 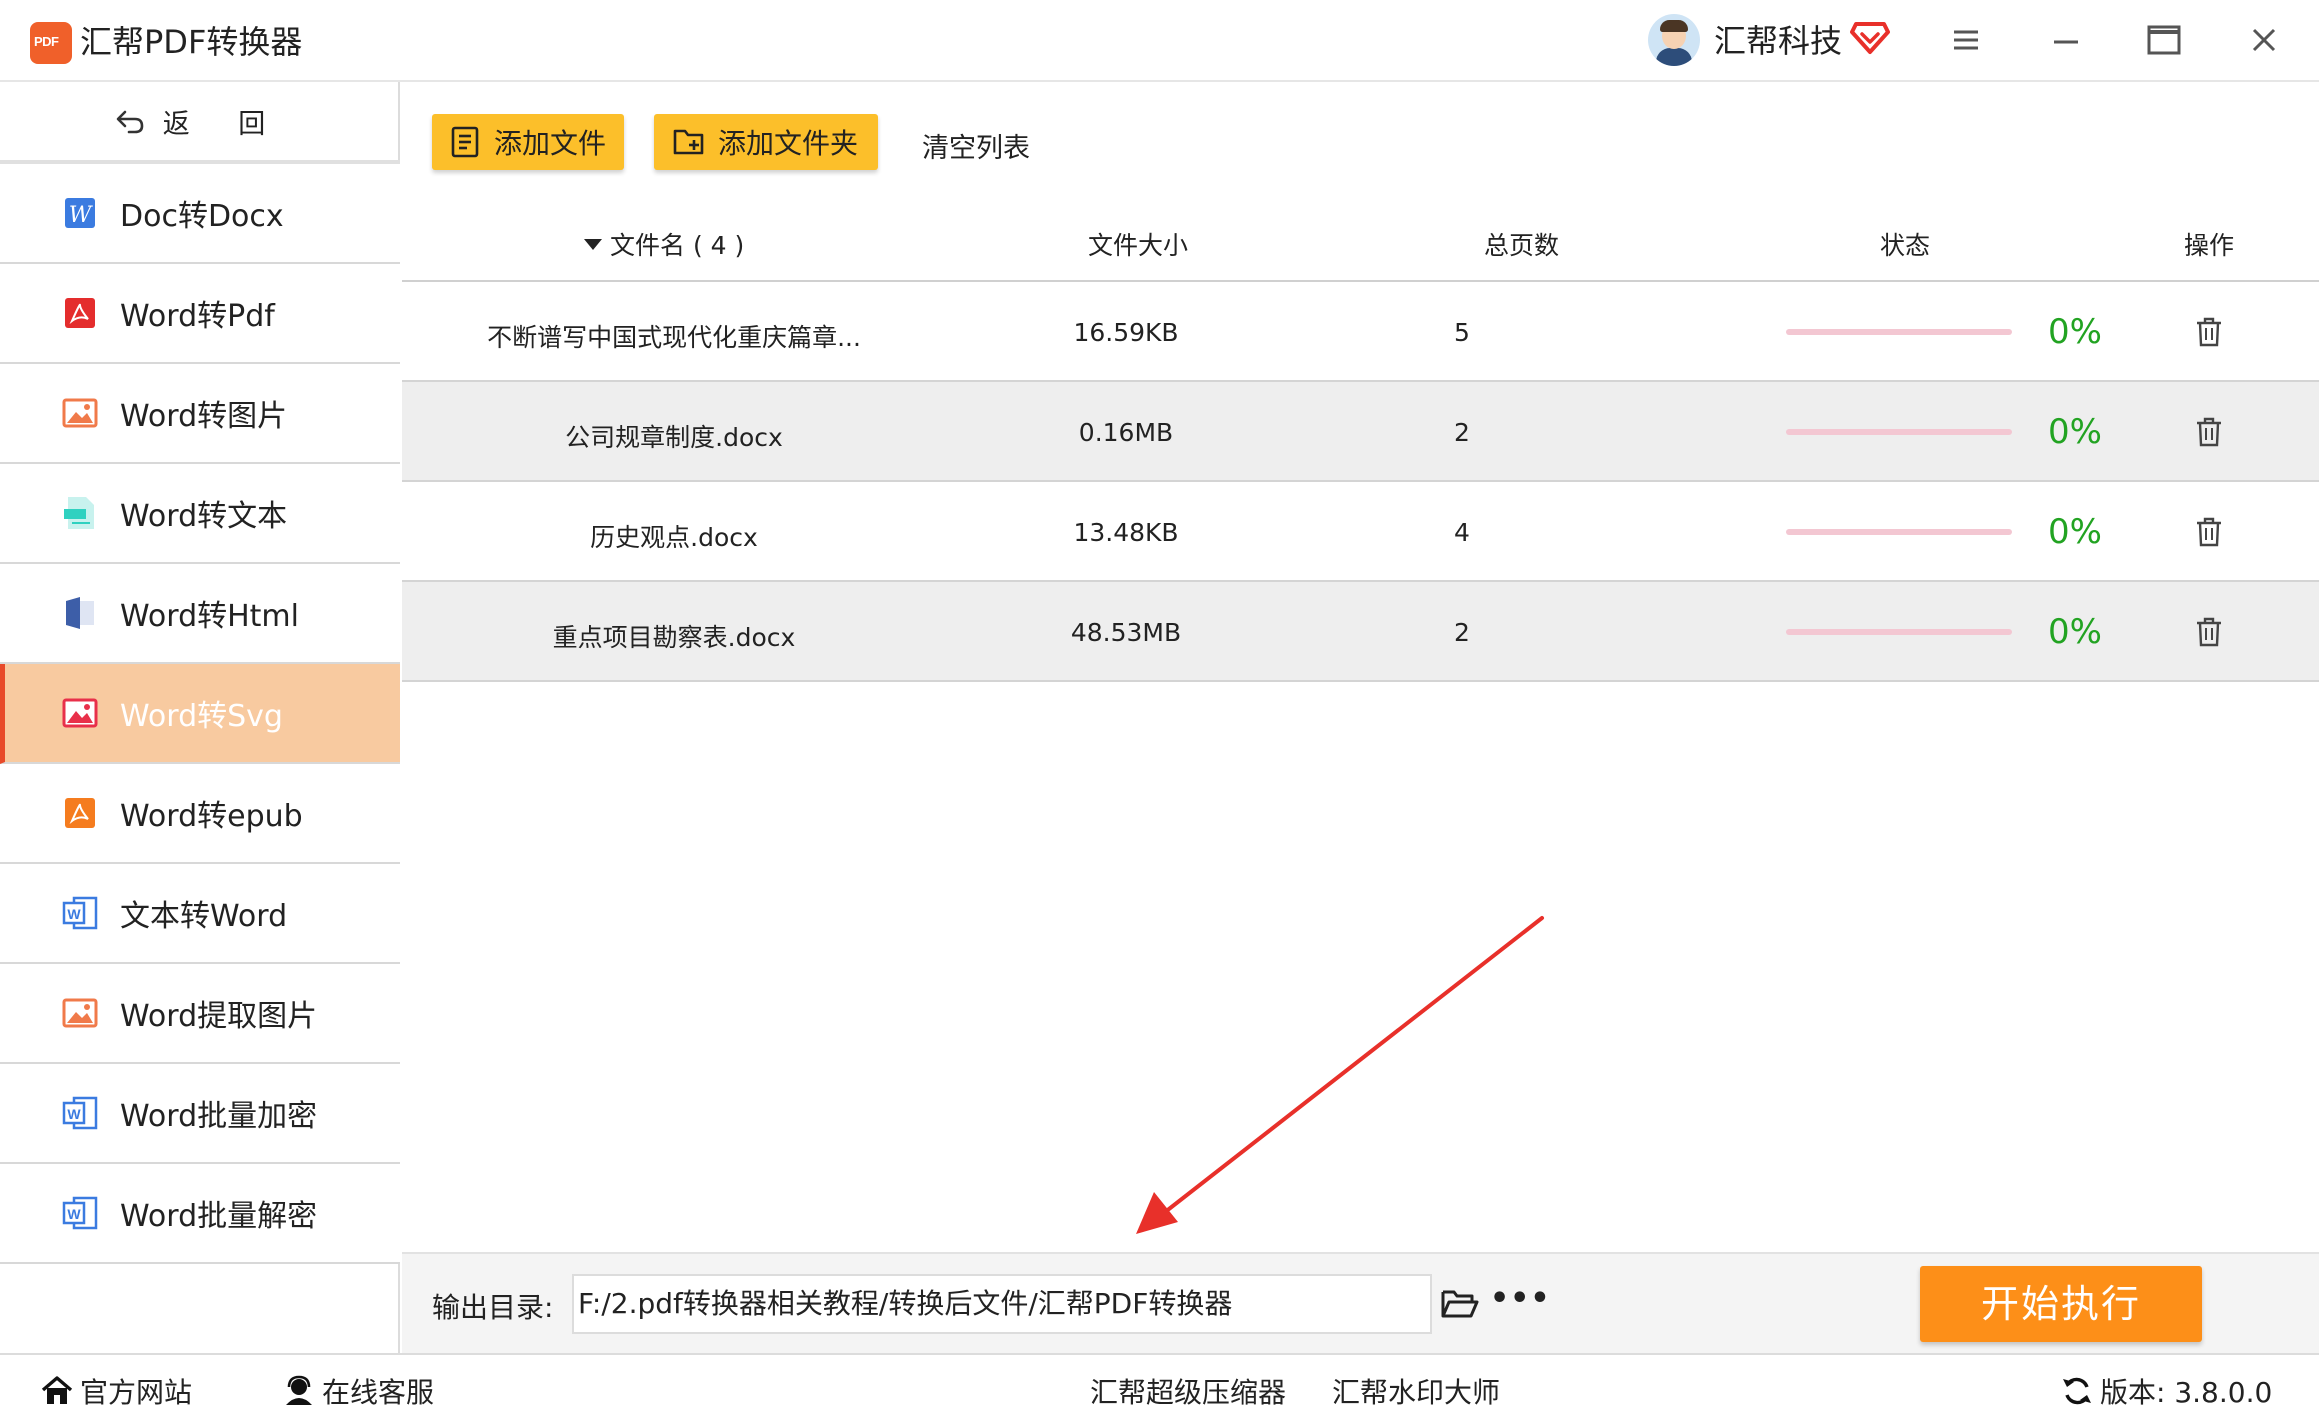 I want to click on sidebar-item-label: Doc转Docx, so click(x=202, y=216).